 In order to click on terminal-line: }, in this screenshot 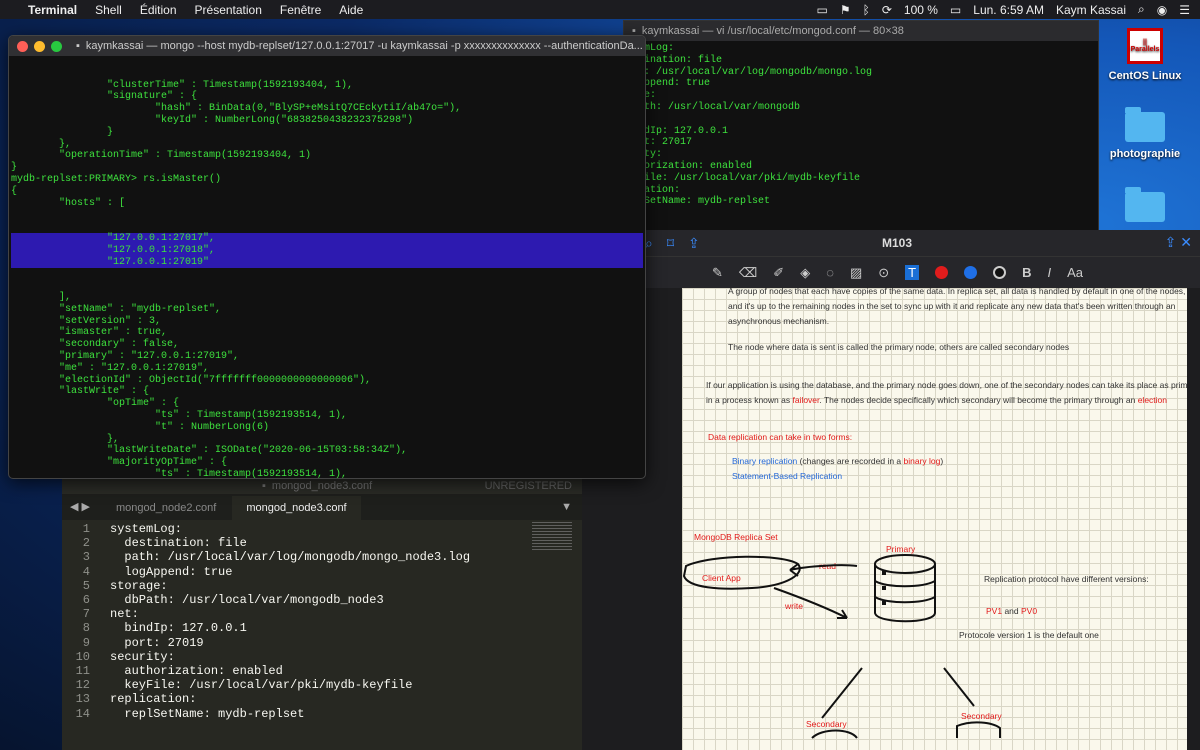, I will do `click(65, 439)`.